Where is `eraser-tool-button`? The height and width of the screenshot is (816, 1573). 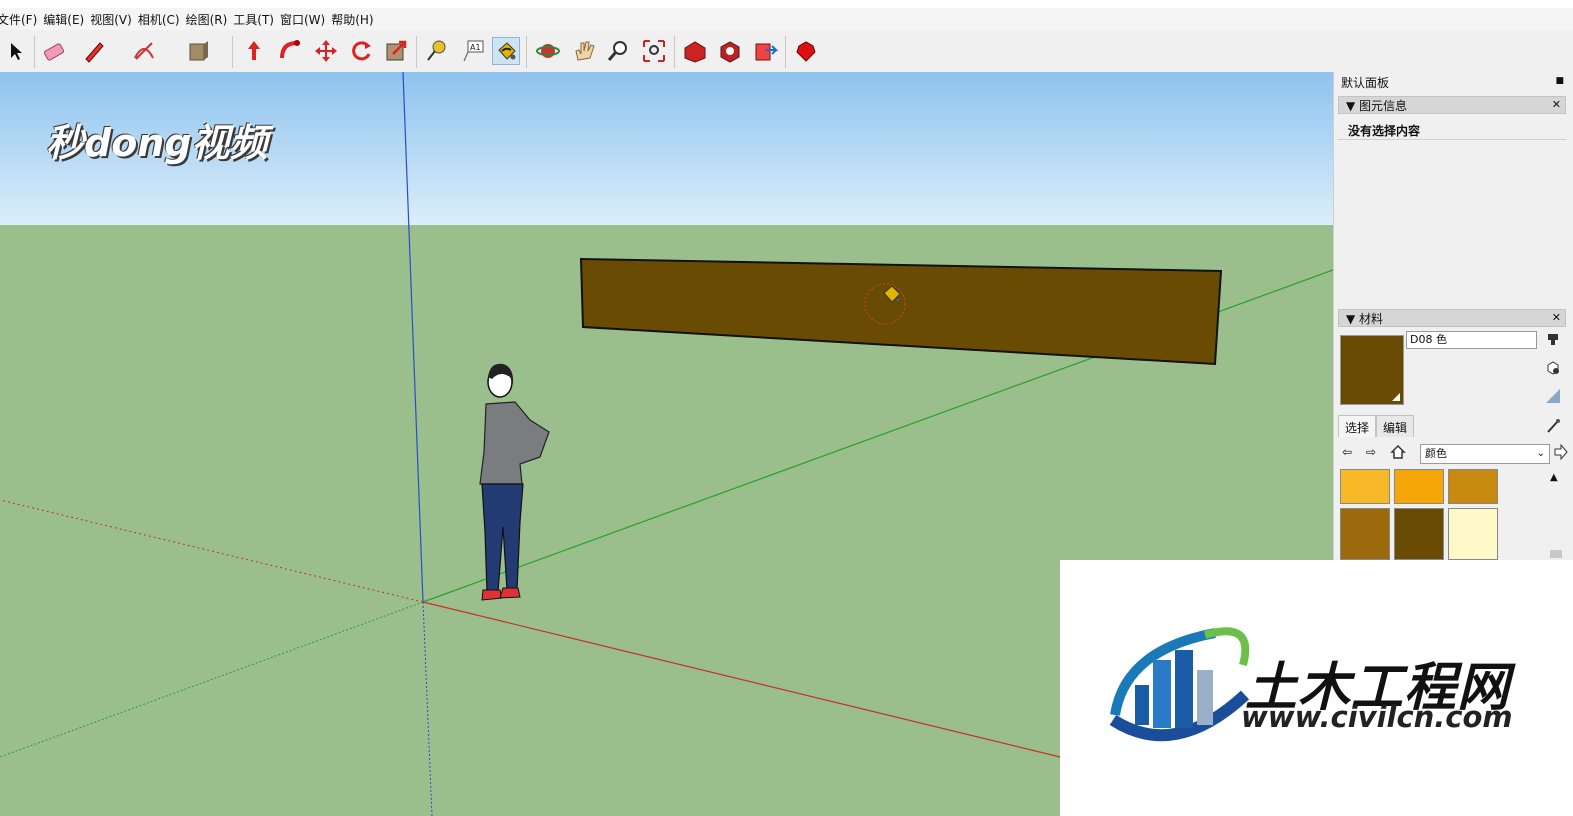 eraser-tool-button is located at coordinates (54, 51).